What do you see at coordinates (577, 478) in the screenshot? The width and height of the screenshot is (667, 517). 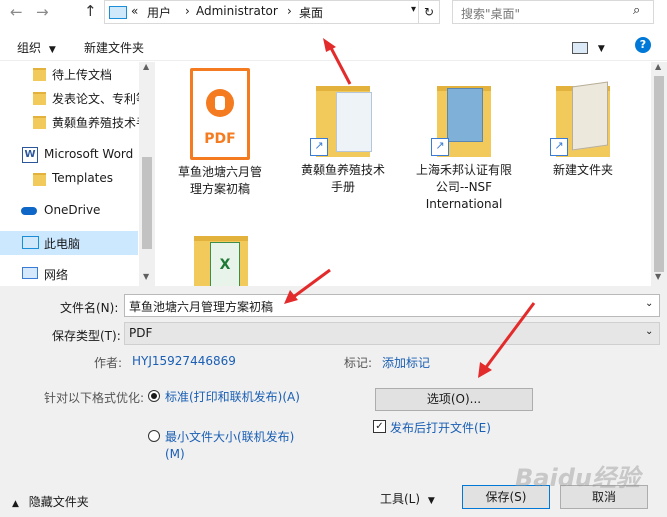 I see `watermark: Baidu经验` at bounding box center [577, 478].